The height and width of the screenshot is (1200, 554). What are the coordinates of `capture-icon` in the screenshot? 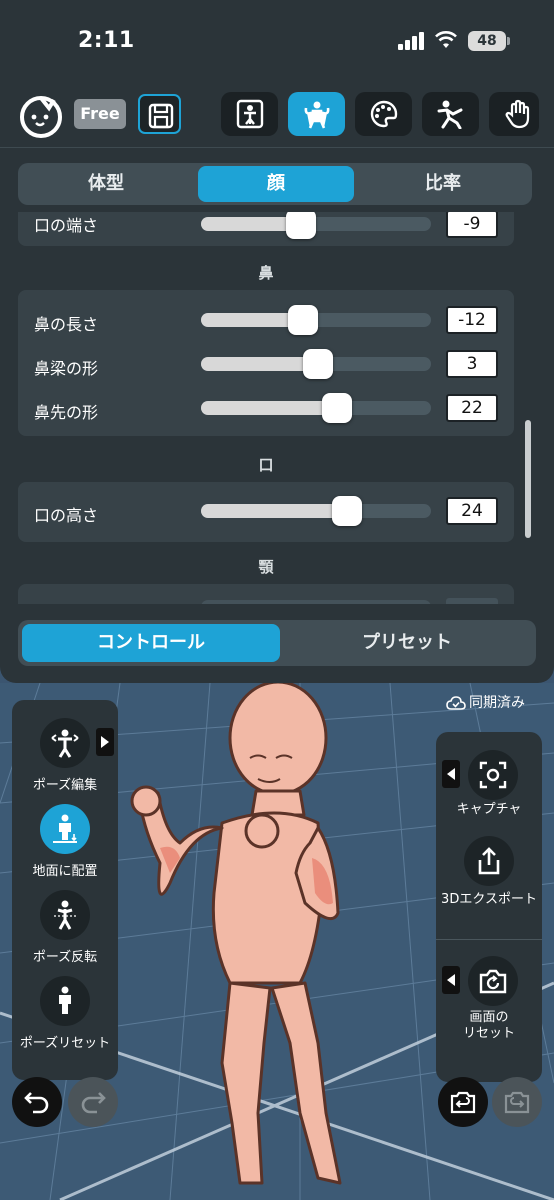 It's located at (493, 775).